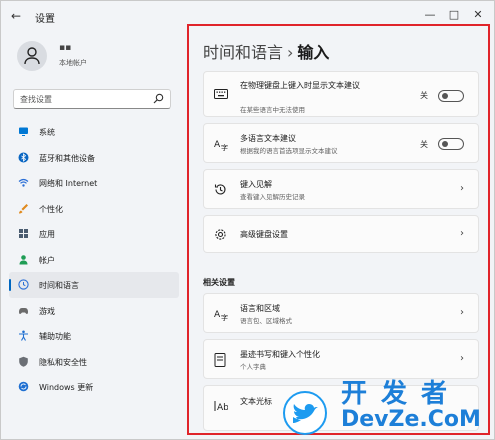 The width and height of the screenshot is (495, 440). What do you see at coordinates (94, 362) in the screenshot?
I see `sidebar-item: 隐私和安全性` at bounding box center [94, 362].